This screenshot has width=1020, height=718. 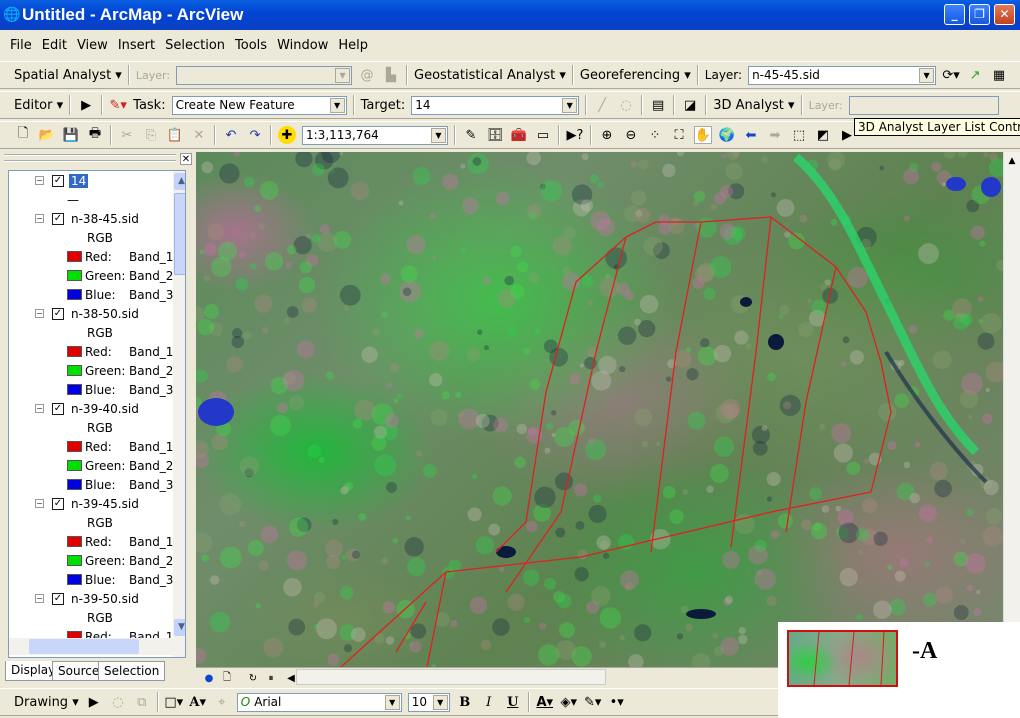 What do you see at coordinates (513, 702) in the screenshot?
I see `underline-button: U` at bounding box center [513, 702].